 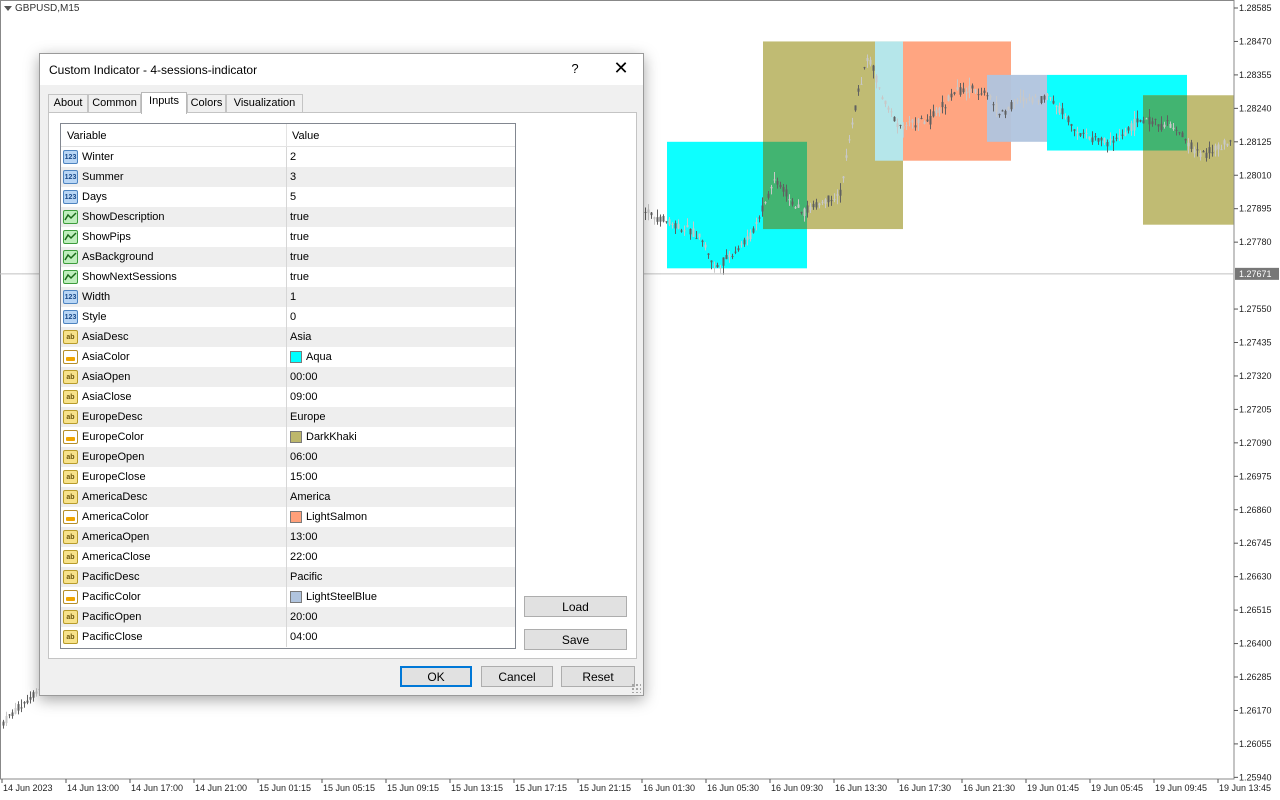 I want to click on price-axis-label: 1.27090, so click(x=1255, y=443).